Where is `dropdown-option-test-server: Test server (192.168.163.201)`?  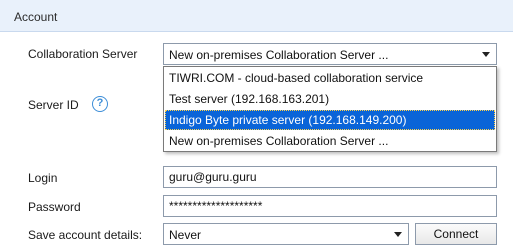
dropdown-option-test-server: Test server (192.168.163.201) is located at coordinates (330, 99).